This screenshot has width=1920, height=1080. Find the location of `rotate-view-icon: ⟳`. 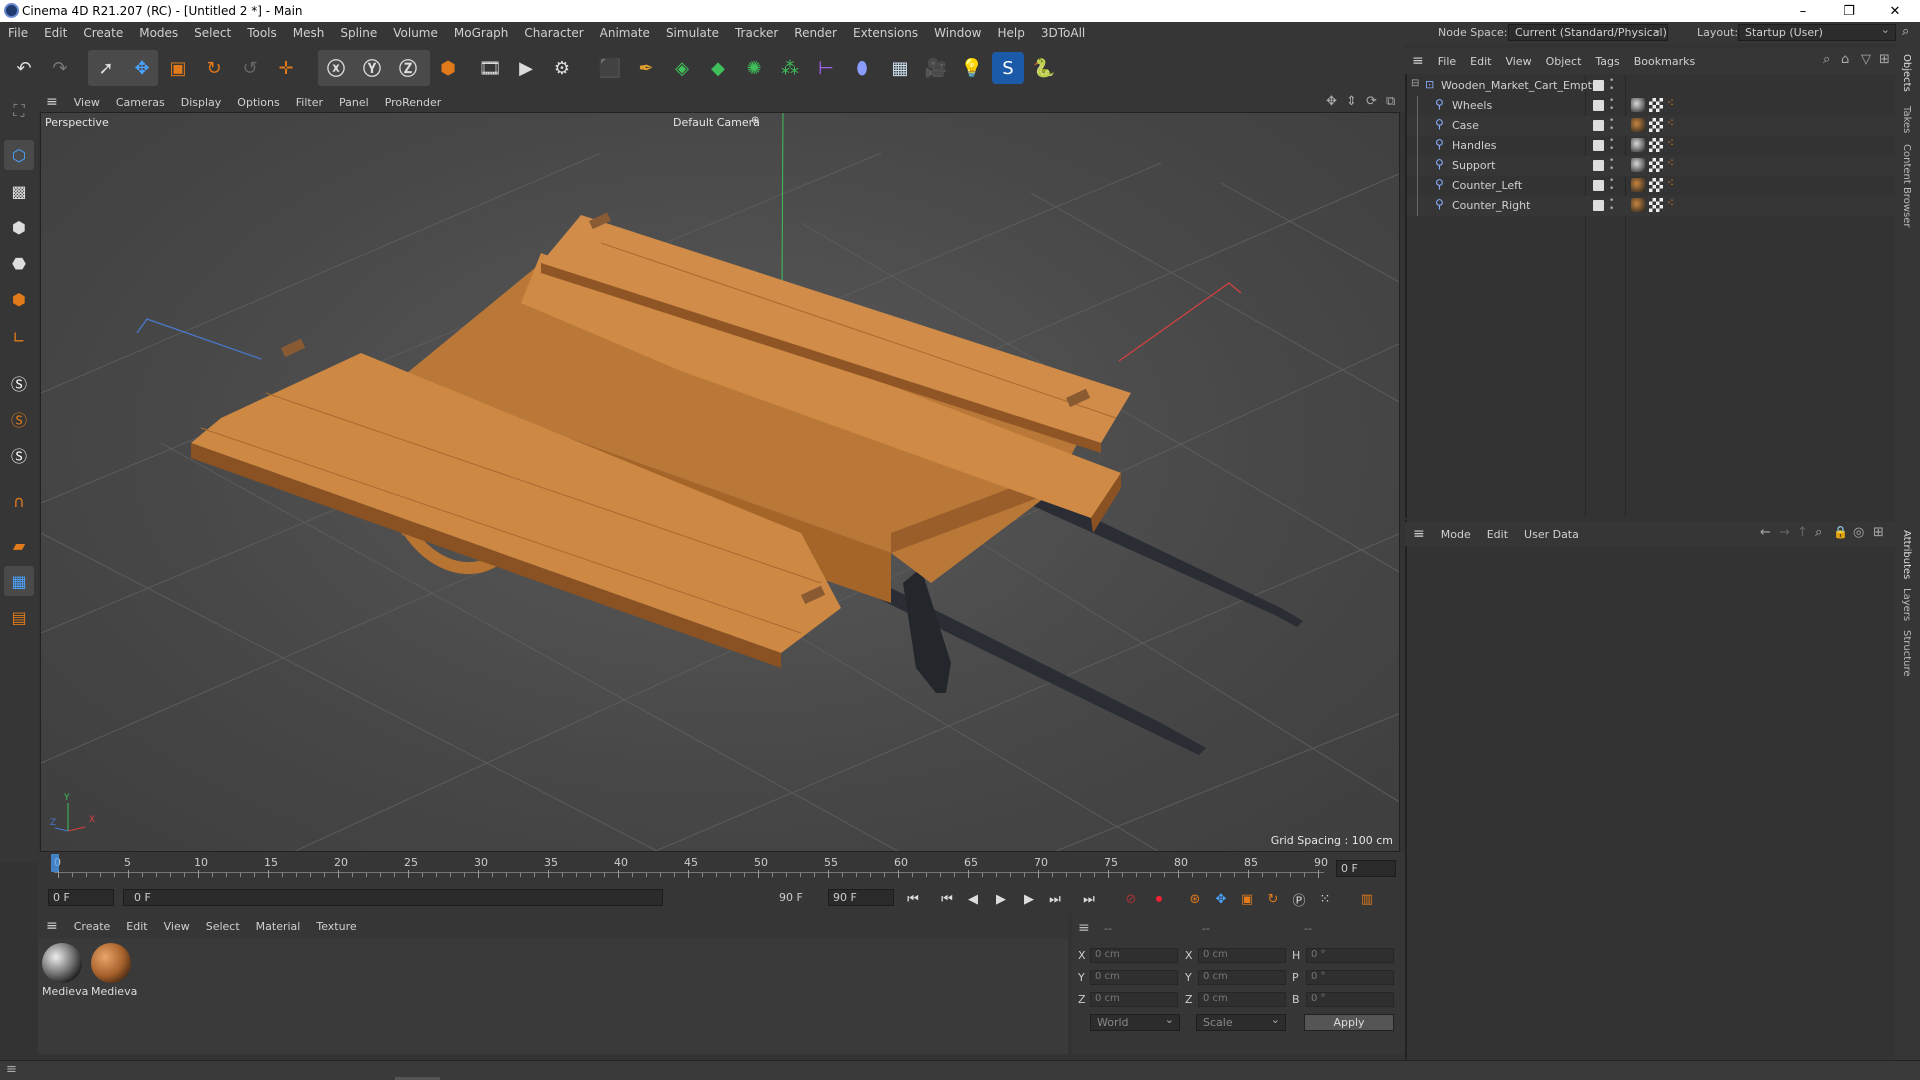

rotate-view-icon: ⟳ is located at coordinates (1371, 101).